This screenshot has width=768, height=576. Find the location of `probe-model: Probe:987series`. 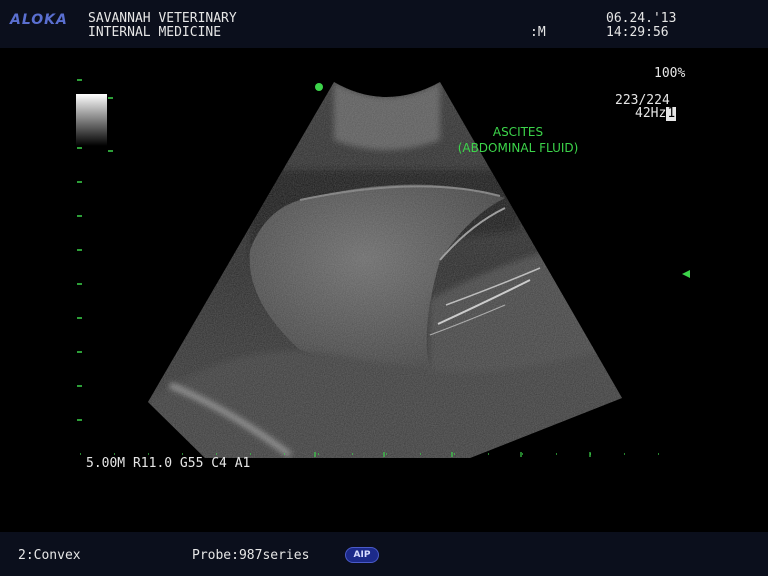

probe-model: Probe:987series is located at coordinates (251, 555).